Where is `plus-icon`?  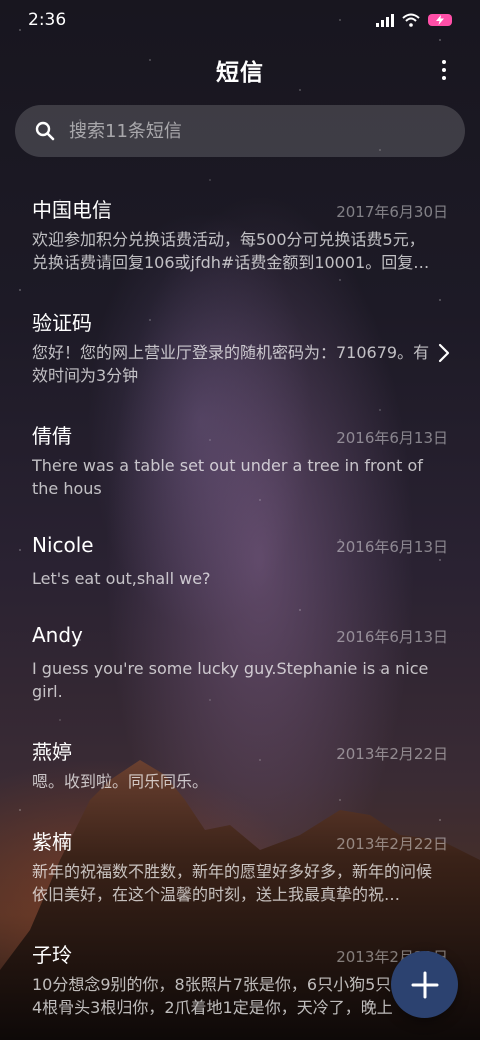
plus-icon is located at coordinates (424, 984).